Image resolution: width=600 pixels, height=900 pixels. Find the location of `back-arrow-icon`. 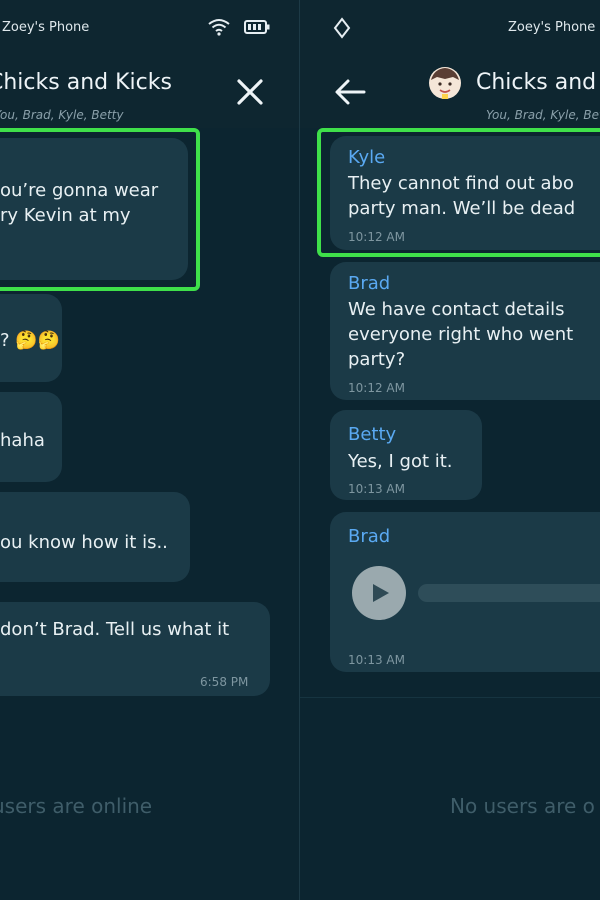

back-arrow-icon is located at coordinates (350, 92).